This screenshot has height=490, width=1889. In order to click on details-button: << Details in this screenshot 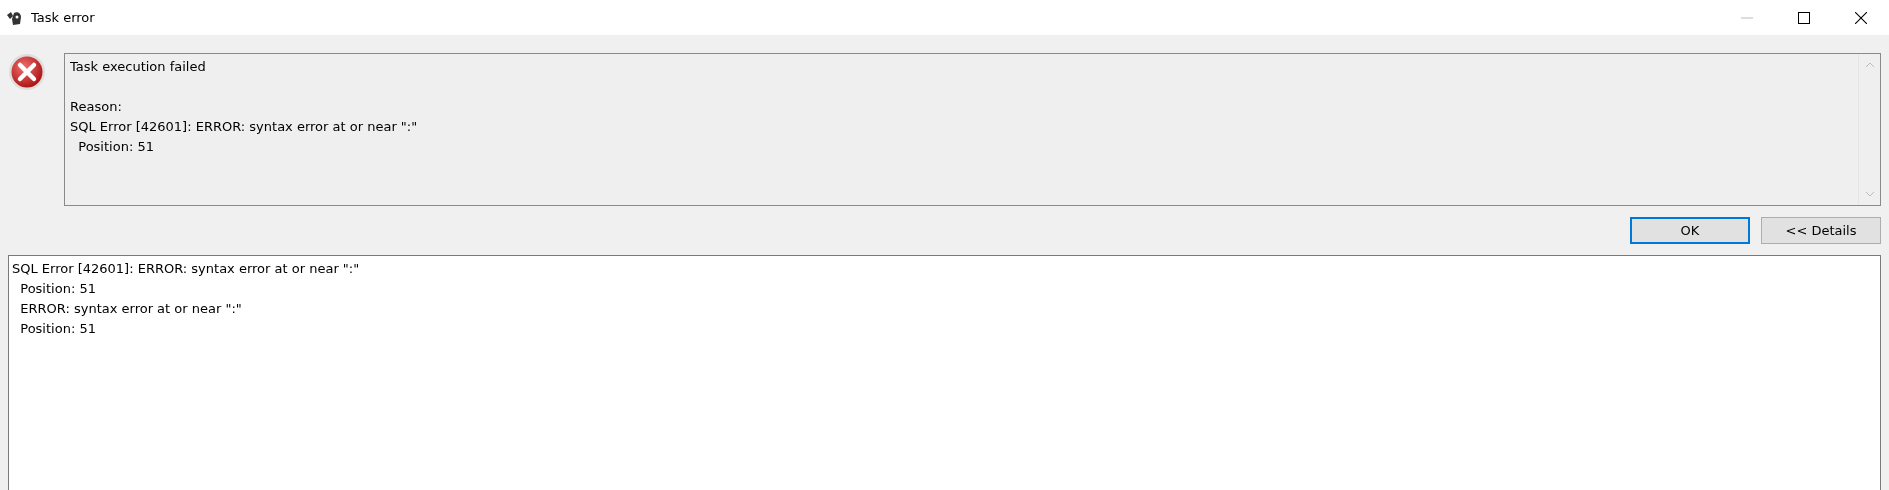, I will do `click(1821, 230)`.